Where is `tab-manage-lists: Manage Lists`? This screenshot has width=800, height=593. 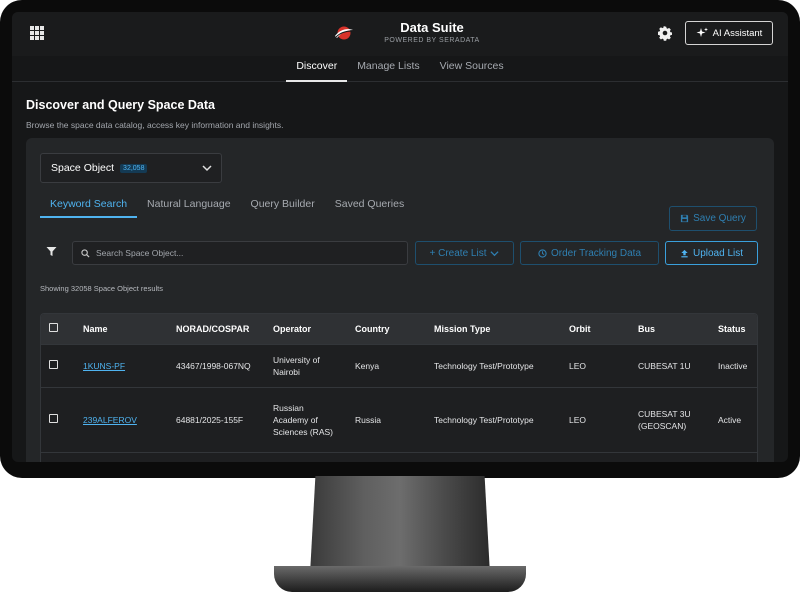
tab-manage-lists: Manage Lists is located at coordinates (388, 69).